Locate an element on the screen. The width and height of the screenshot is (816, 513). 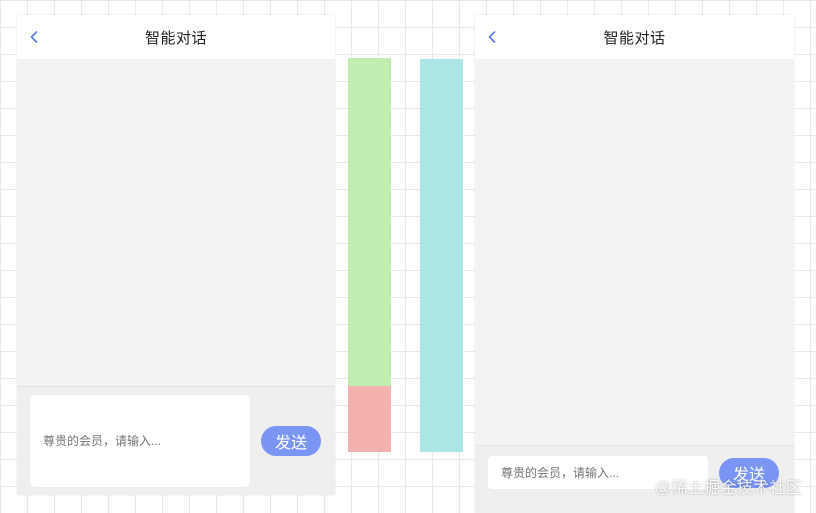
message-input-box is located at coordinates (140, 441).